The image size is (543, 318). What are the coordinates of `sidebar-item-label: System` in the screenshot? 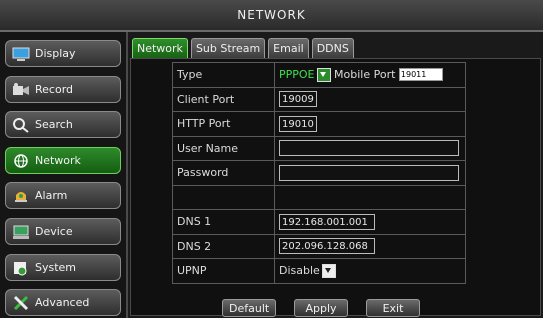 It's located at (56, 267).